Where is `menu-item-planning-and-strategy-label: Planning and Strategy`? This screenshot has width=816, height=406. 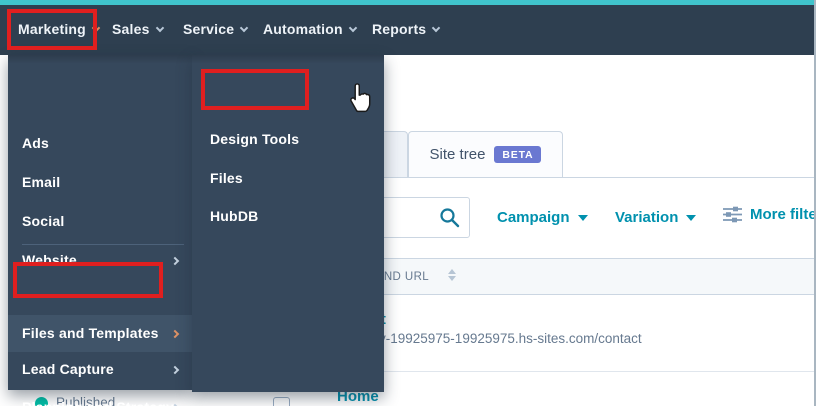
menu-item-planning-and-strategy-label: Planning and Strategy is located at coordinates (98, 402).